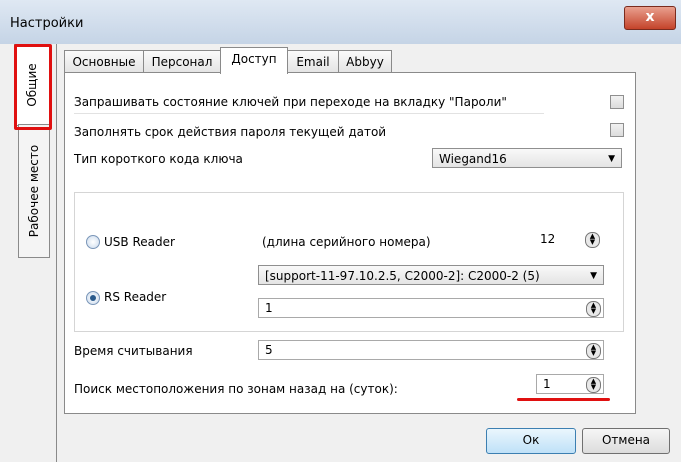 The image size is (681, 462). Describe the element at coordinates (309, 113) in the screenshot. I see `divider` at that location.